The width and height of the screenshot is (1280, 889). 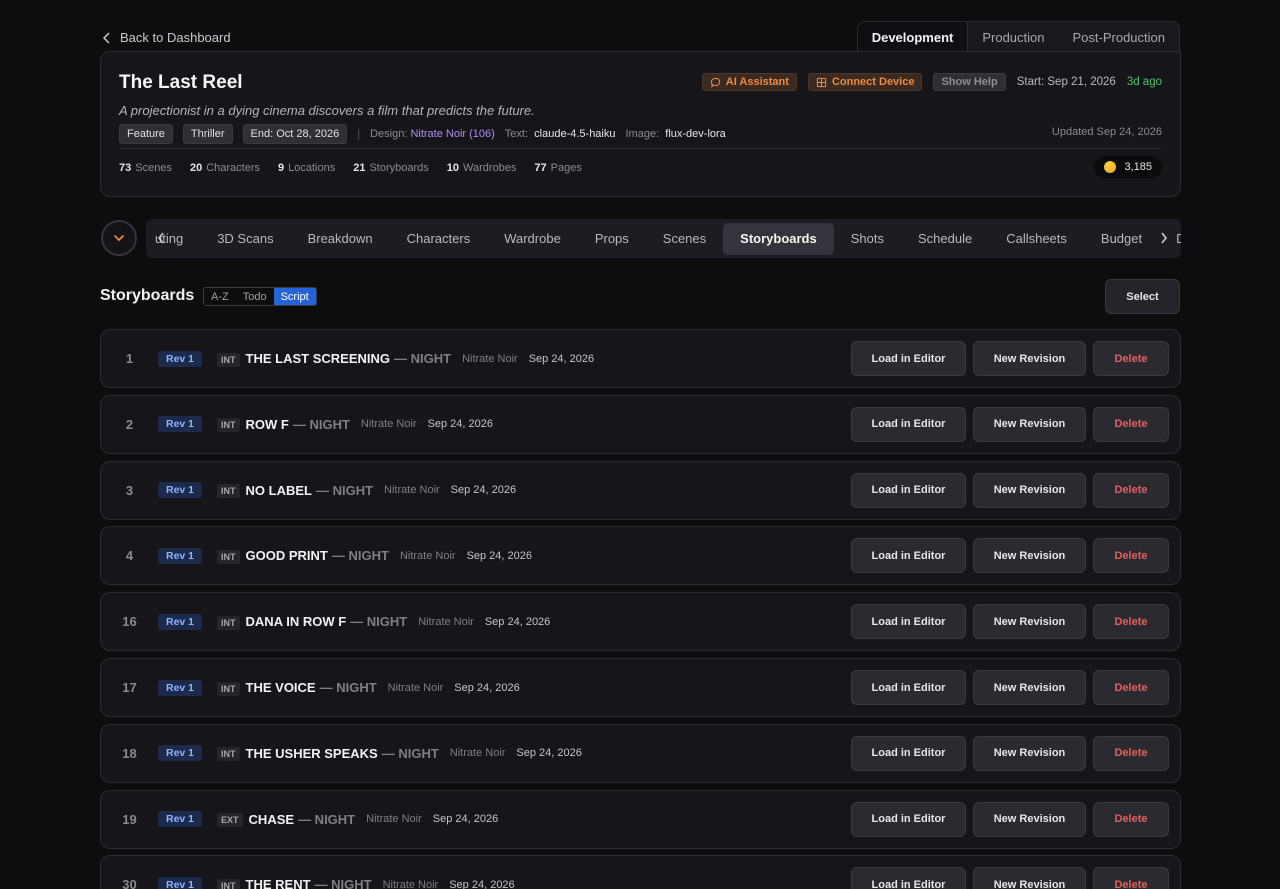 I want to click on scroll-left-icon, so click(x=161, y=238).